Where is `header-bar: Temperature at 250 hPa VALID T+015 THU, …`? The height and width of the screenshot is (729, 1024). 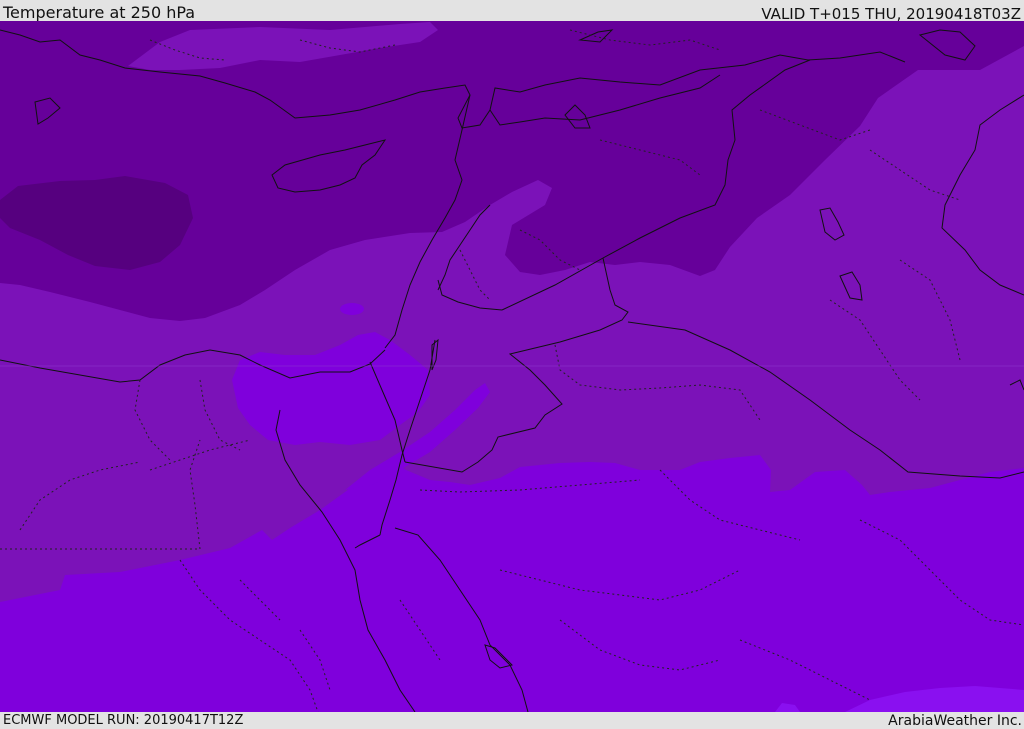
header-bar: Temperature at 250 hPa VALID T+015 THU, … is located at coordinates (512, 11).